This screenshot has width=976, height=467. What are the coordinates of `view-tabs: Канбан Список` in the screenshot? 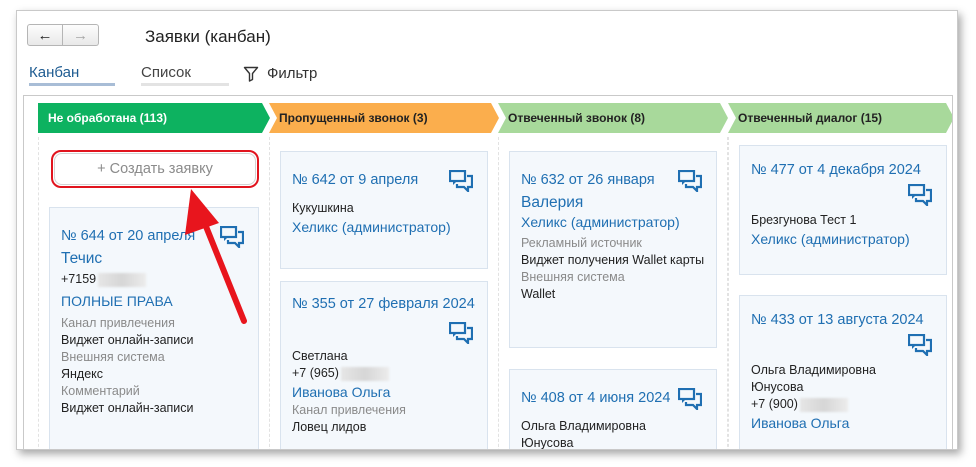 It's located at (142, 75).